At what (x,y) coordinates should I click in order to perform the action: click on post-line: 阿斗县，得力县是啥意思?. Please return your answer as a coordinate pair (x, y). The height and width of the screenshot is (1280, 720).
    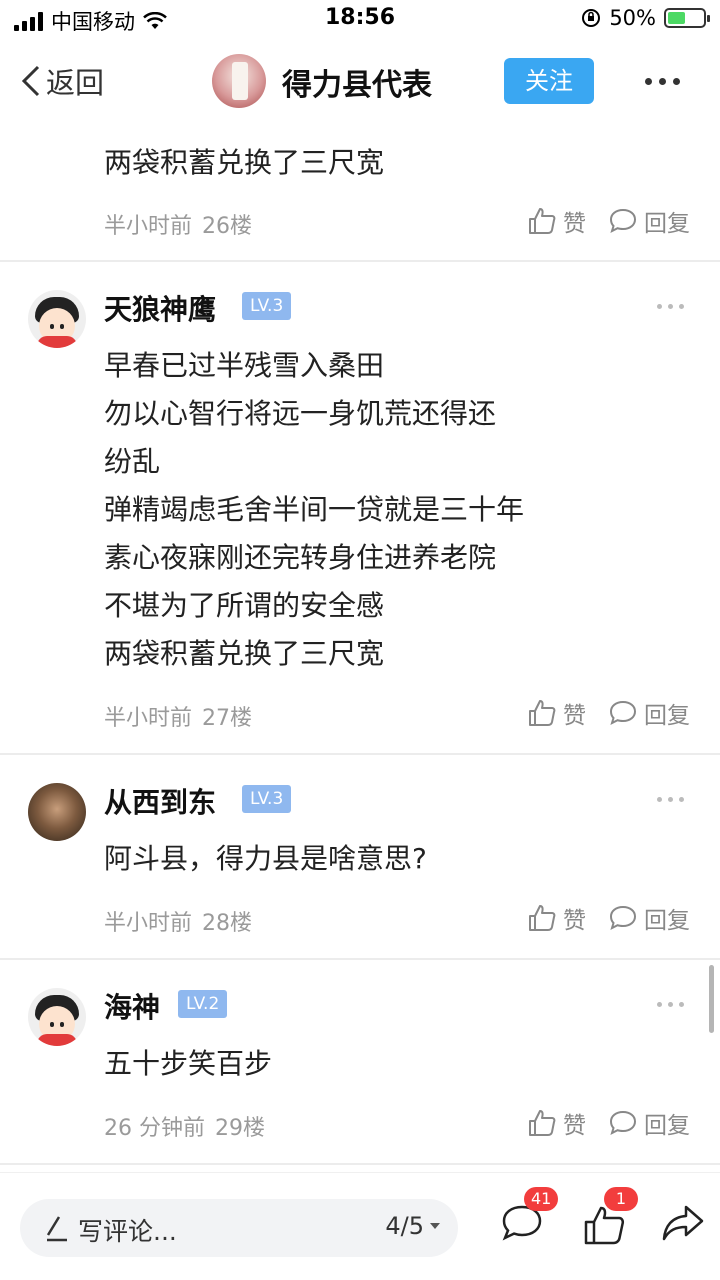
    Looking at the image, I should click on (265, 858).